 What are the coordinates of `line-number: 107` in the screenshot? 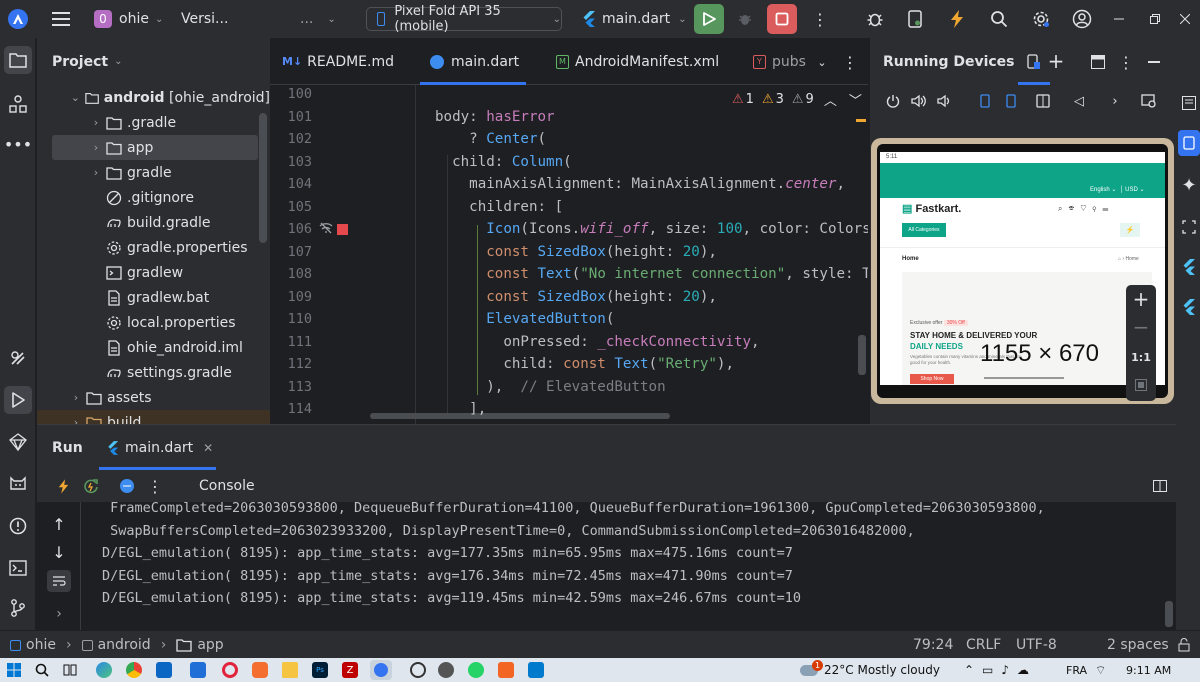 It's located at (291, 252).